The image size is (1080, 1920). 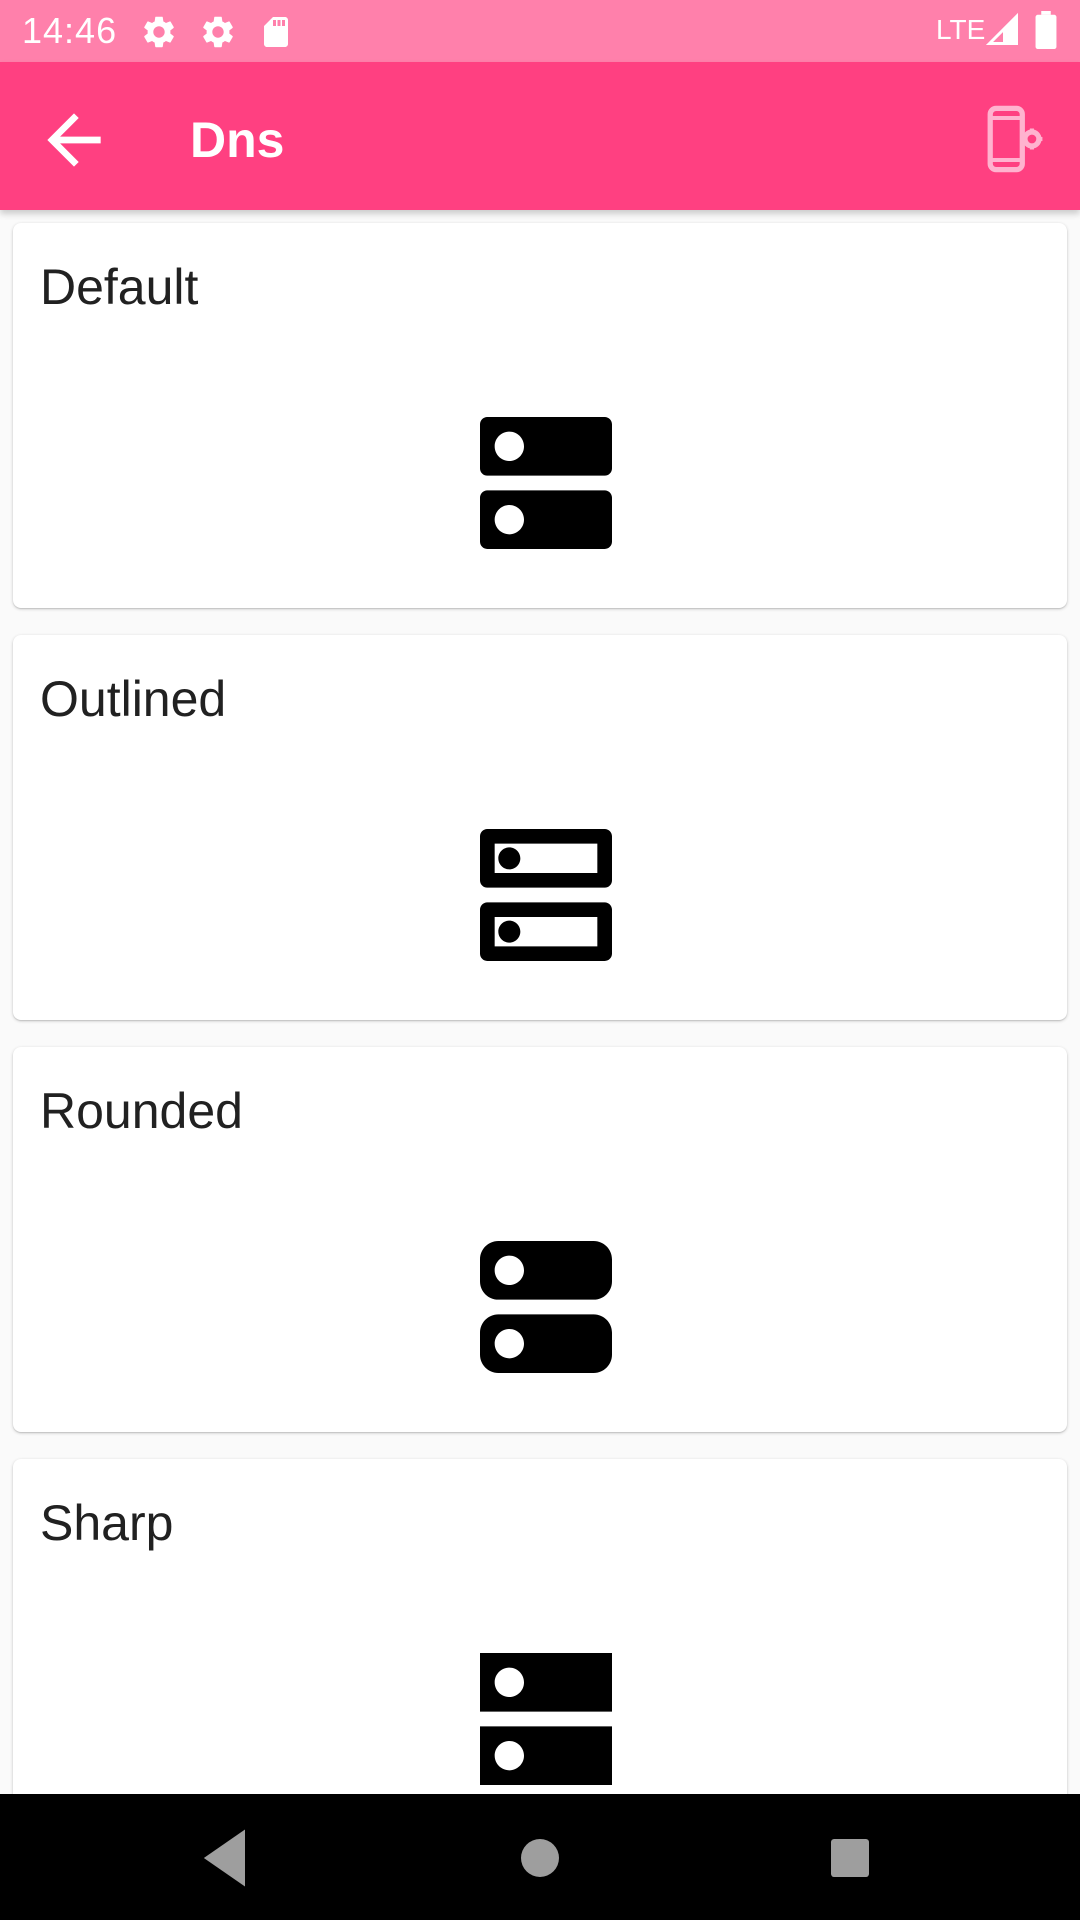 I want to click on device-settings-button, so click(x=1015, y=139).